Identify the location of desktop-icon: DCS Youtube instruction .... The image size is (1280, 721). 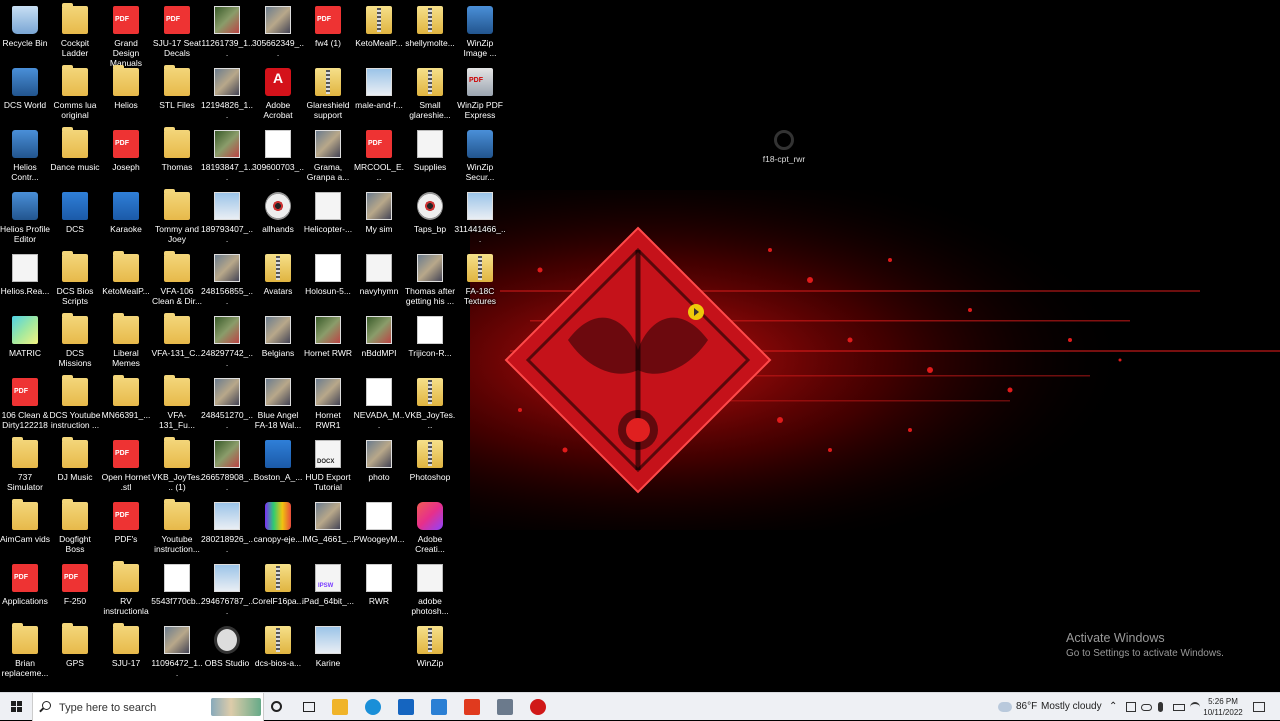
(75, 405).